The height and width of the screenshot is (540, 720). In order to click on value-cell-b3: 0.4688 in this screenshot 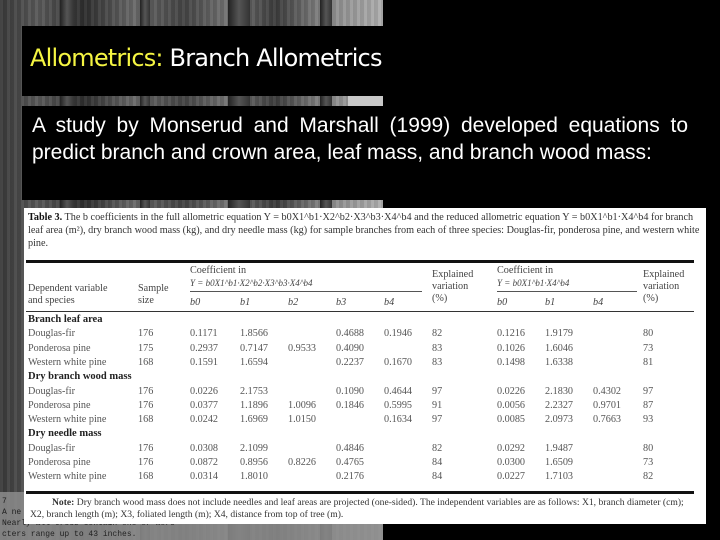, I will do `click(350, 334)`.